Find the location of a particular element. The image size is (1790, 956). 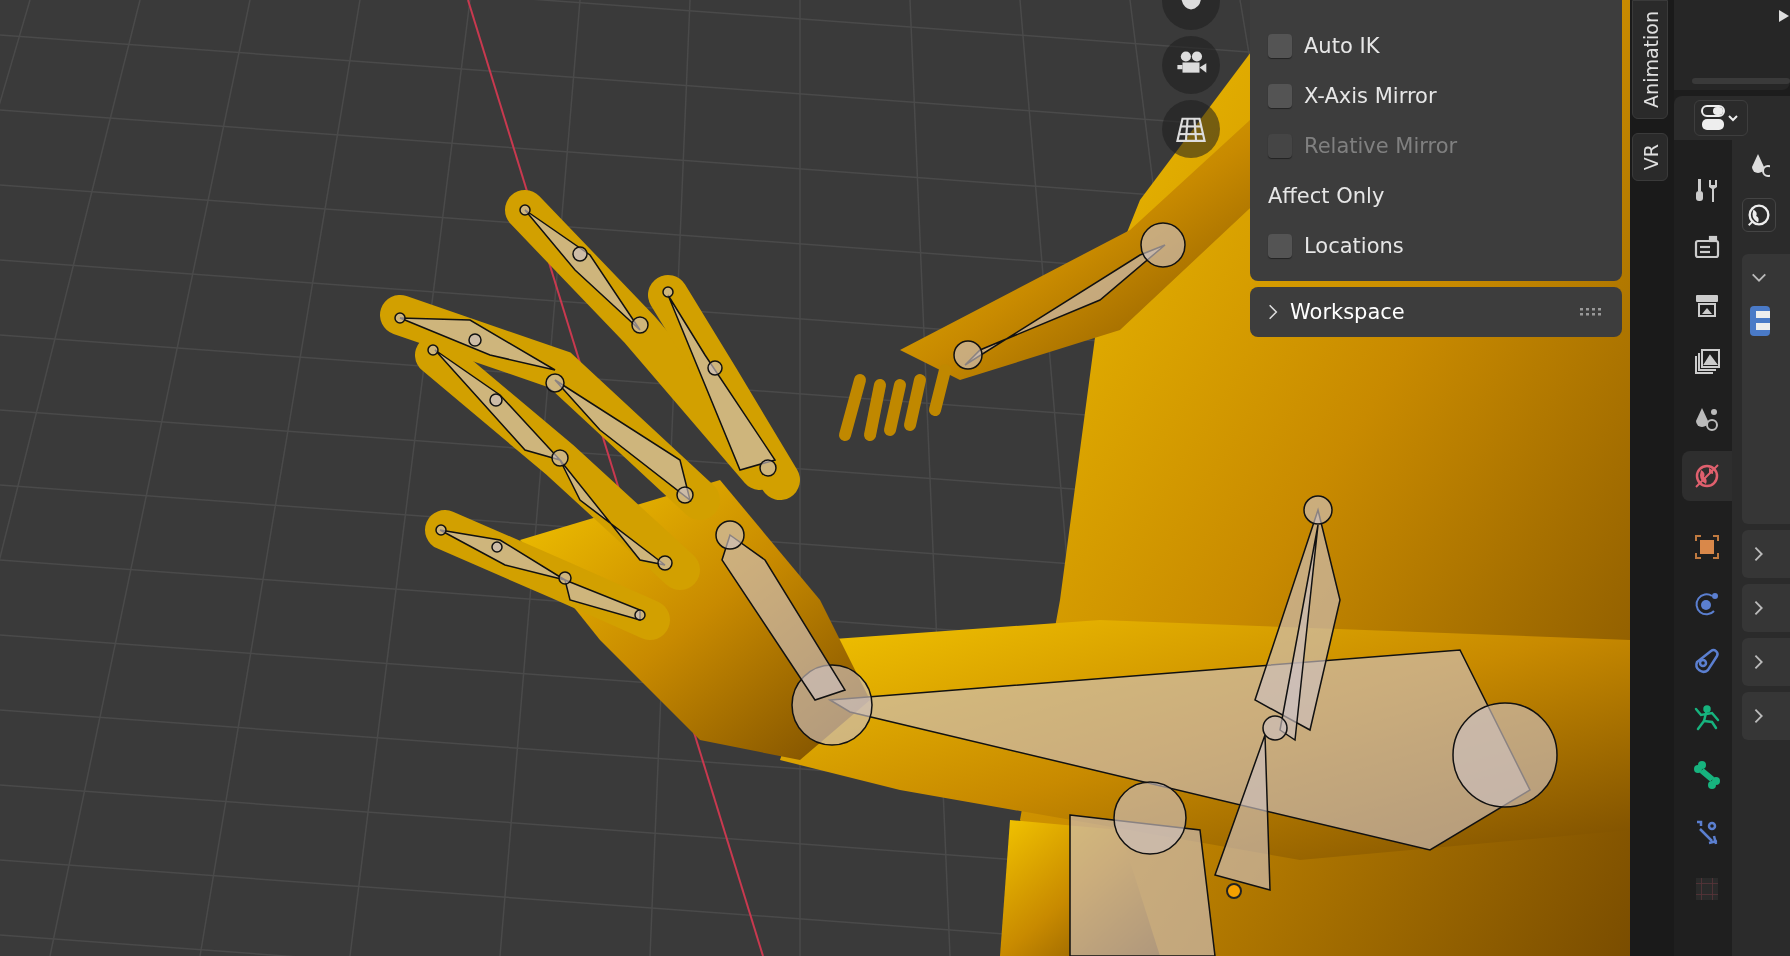

globe-icon is located at coordinates (1707, 476).